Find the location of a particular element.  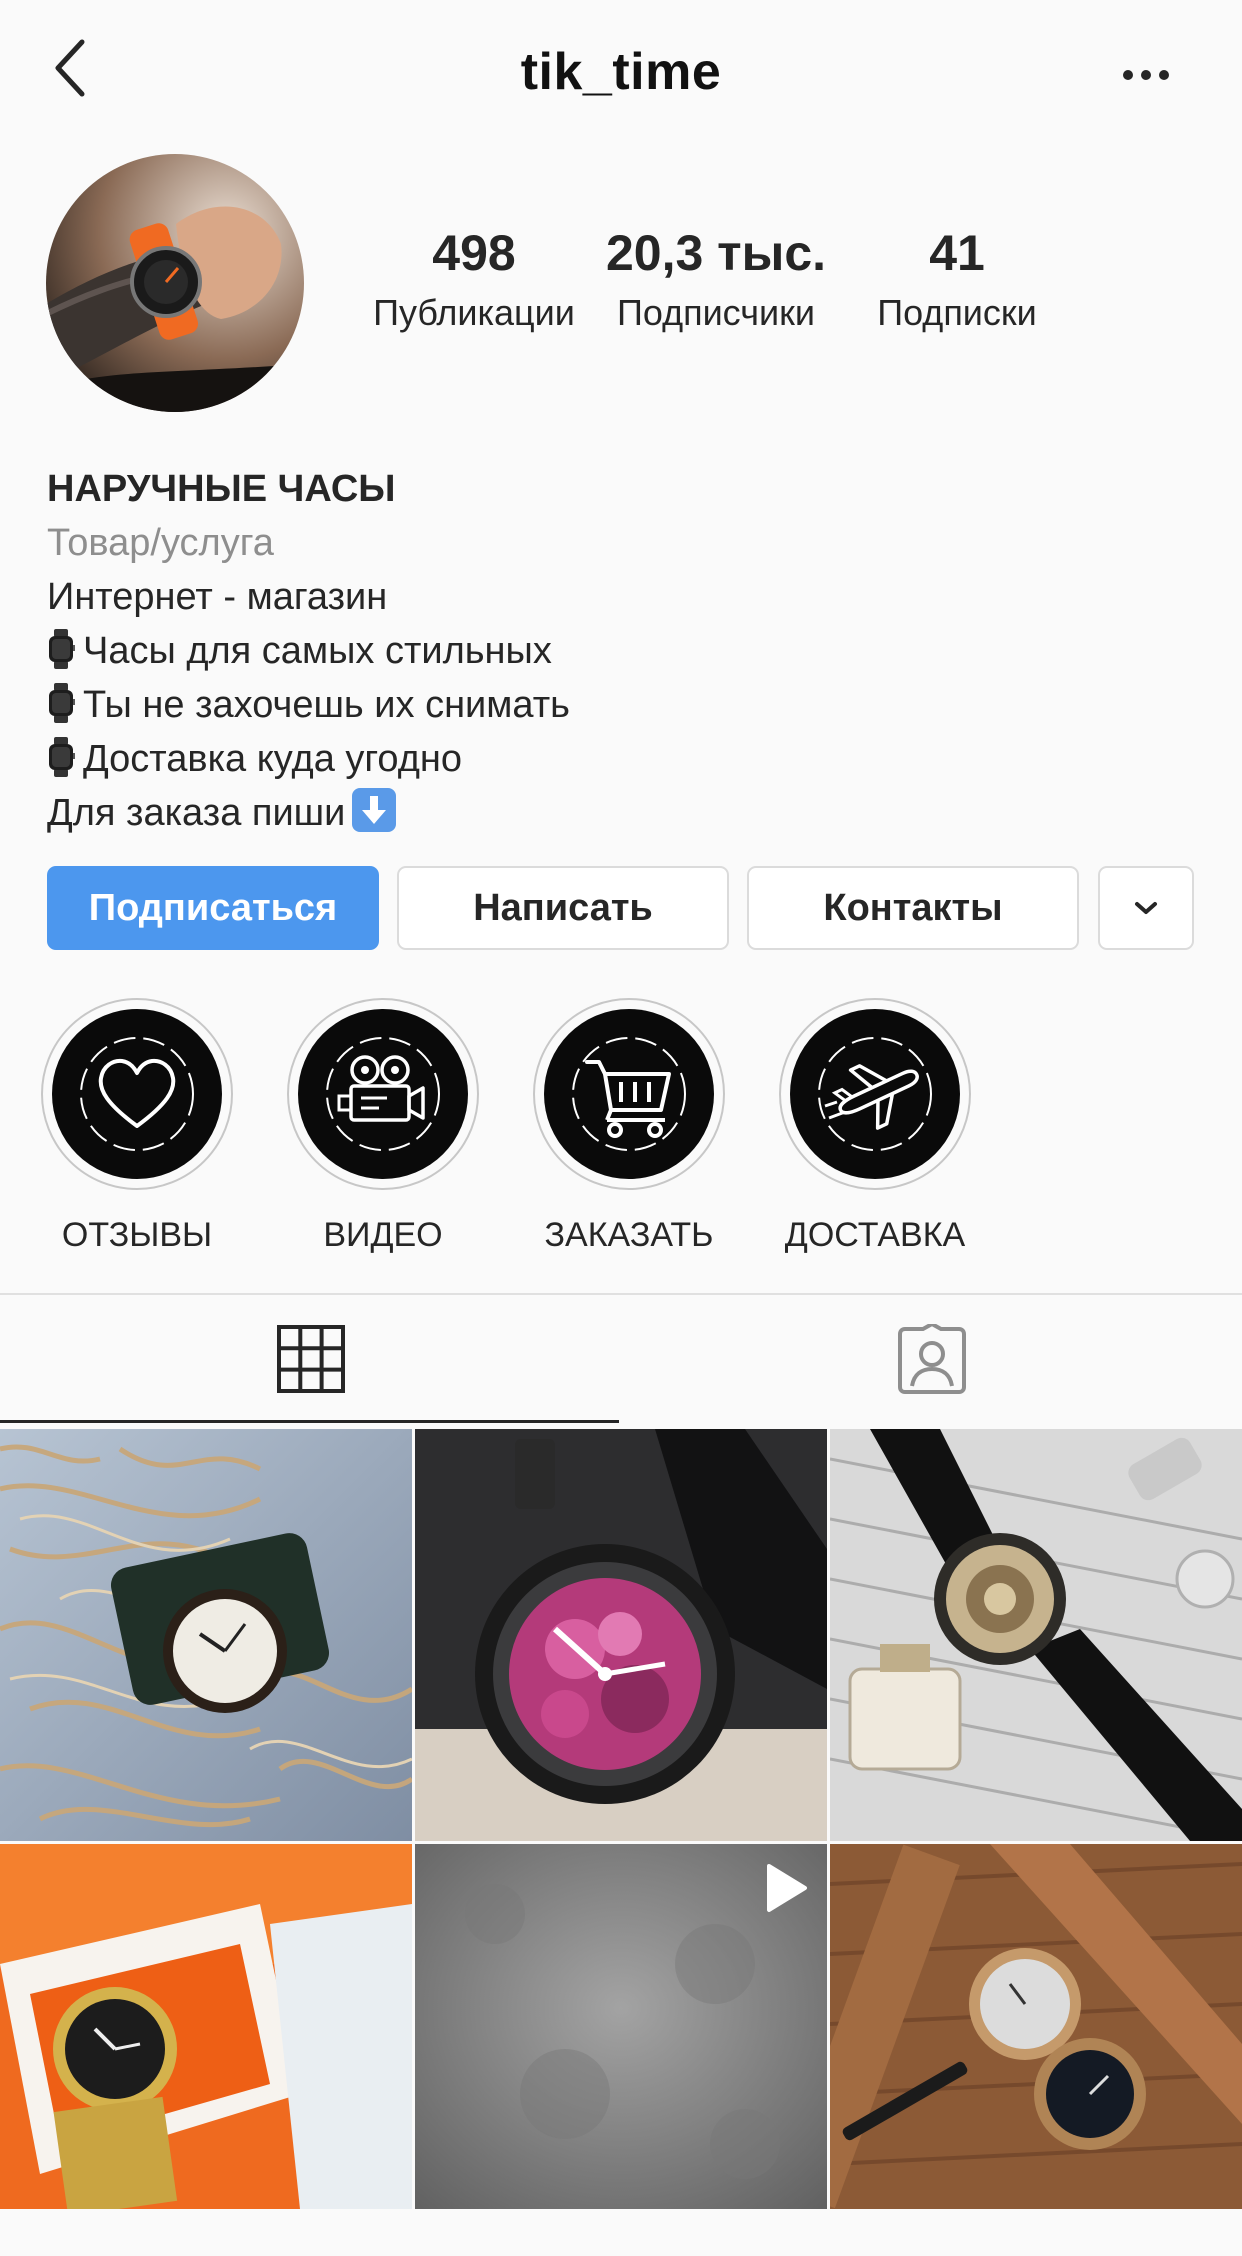

highlight-video: ВИДЕО is located at coordinates (383, 1126).